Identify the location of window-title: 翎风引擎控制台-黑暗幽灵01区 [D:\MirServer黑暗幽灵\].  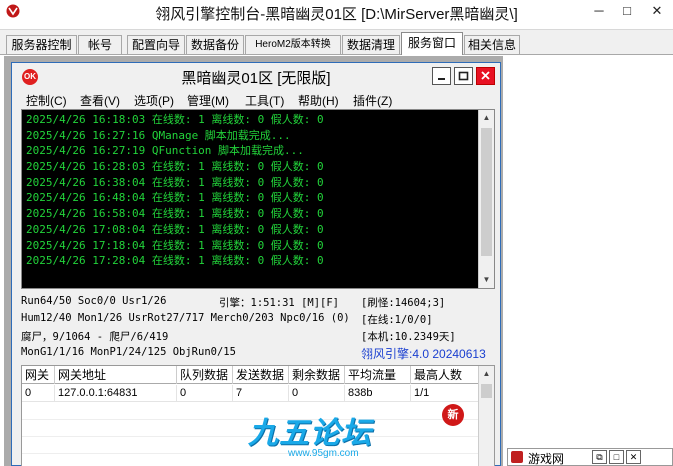
(336, 14).